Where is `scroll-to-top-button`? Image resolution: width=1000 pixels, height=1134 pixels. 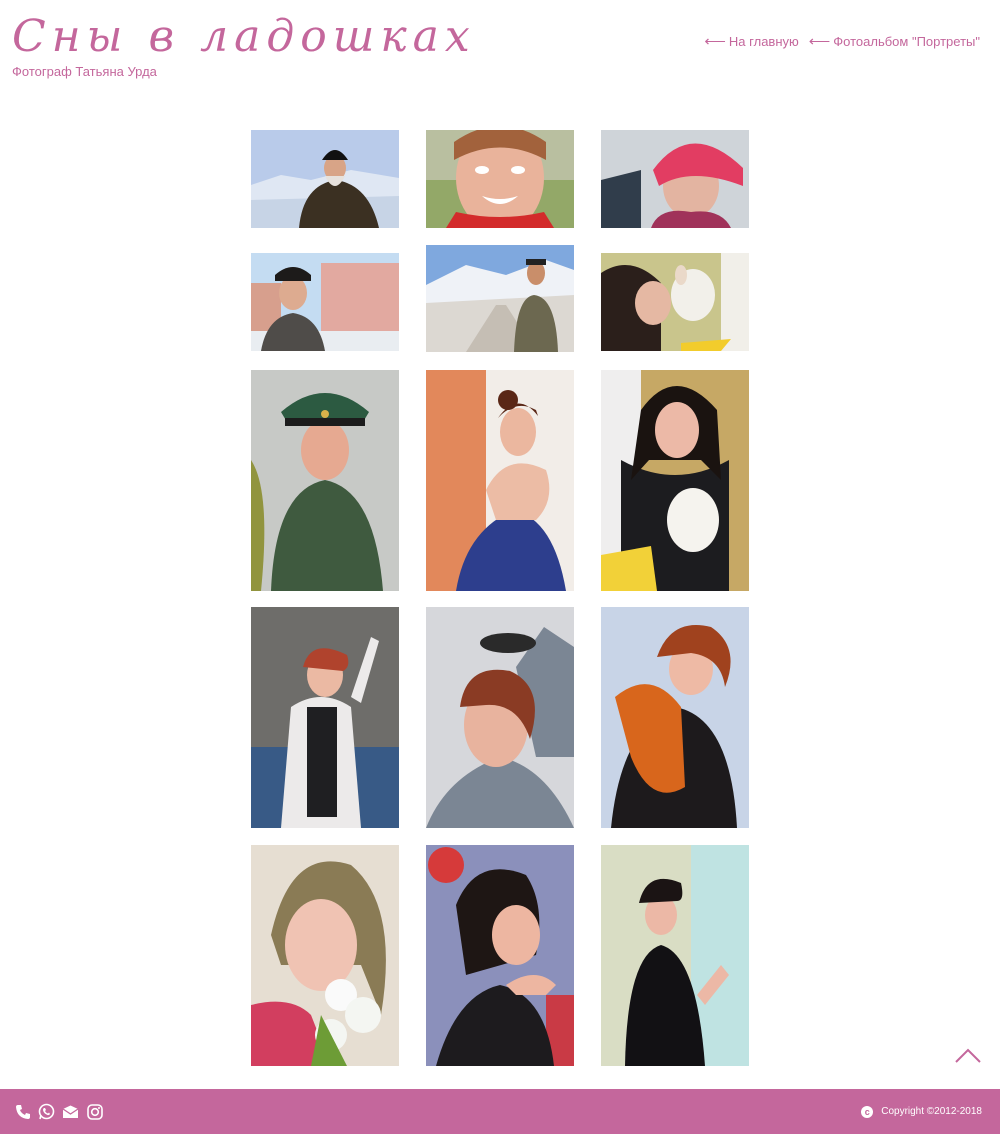 scroll-to-top-button is located at coordinates (968, 1054).